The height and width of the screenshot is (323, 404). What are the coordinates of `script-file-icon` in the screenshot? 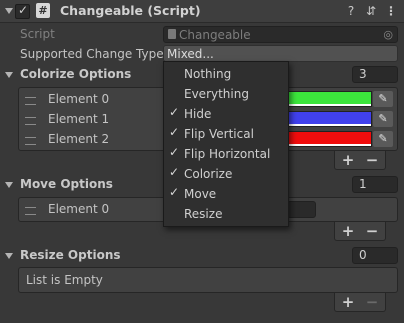 It's located at (172, 34).